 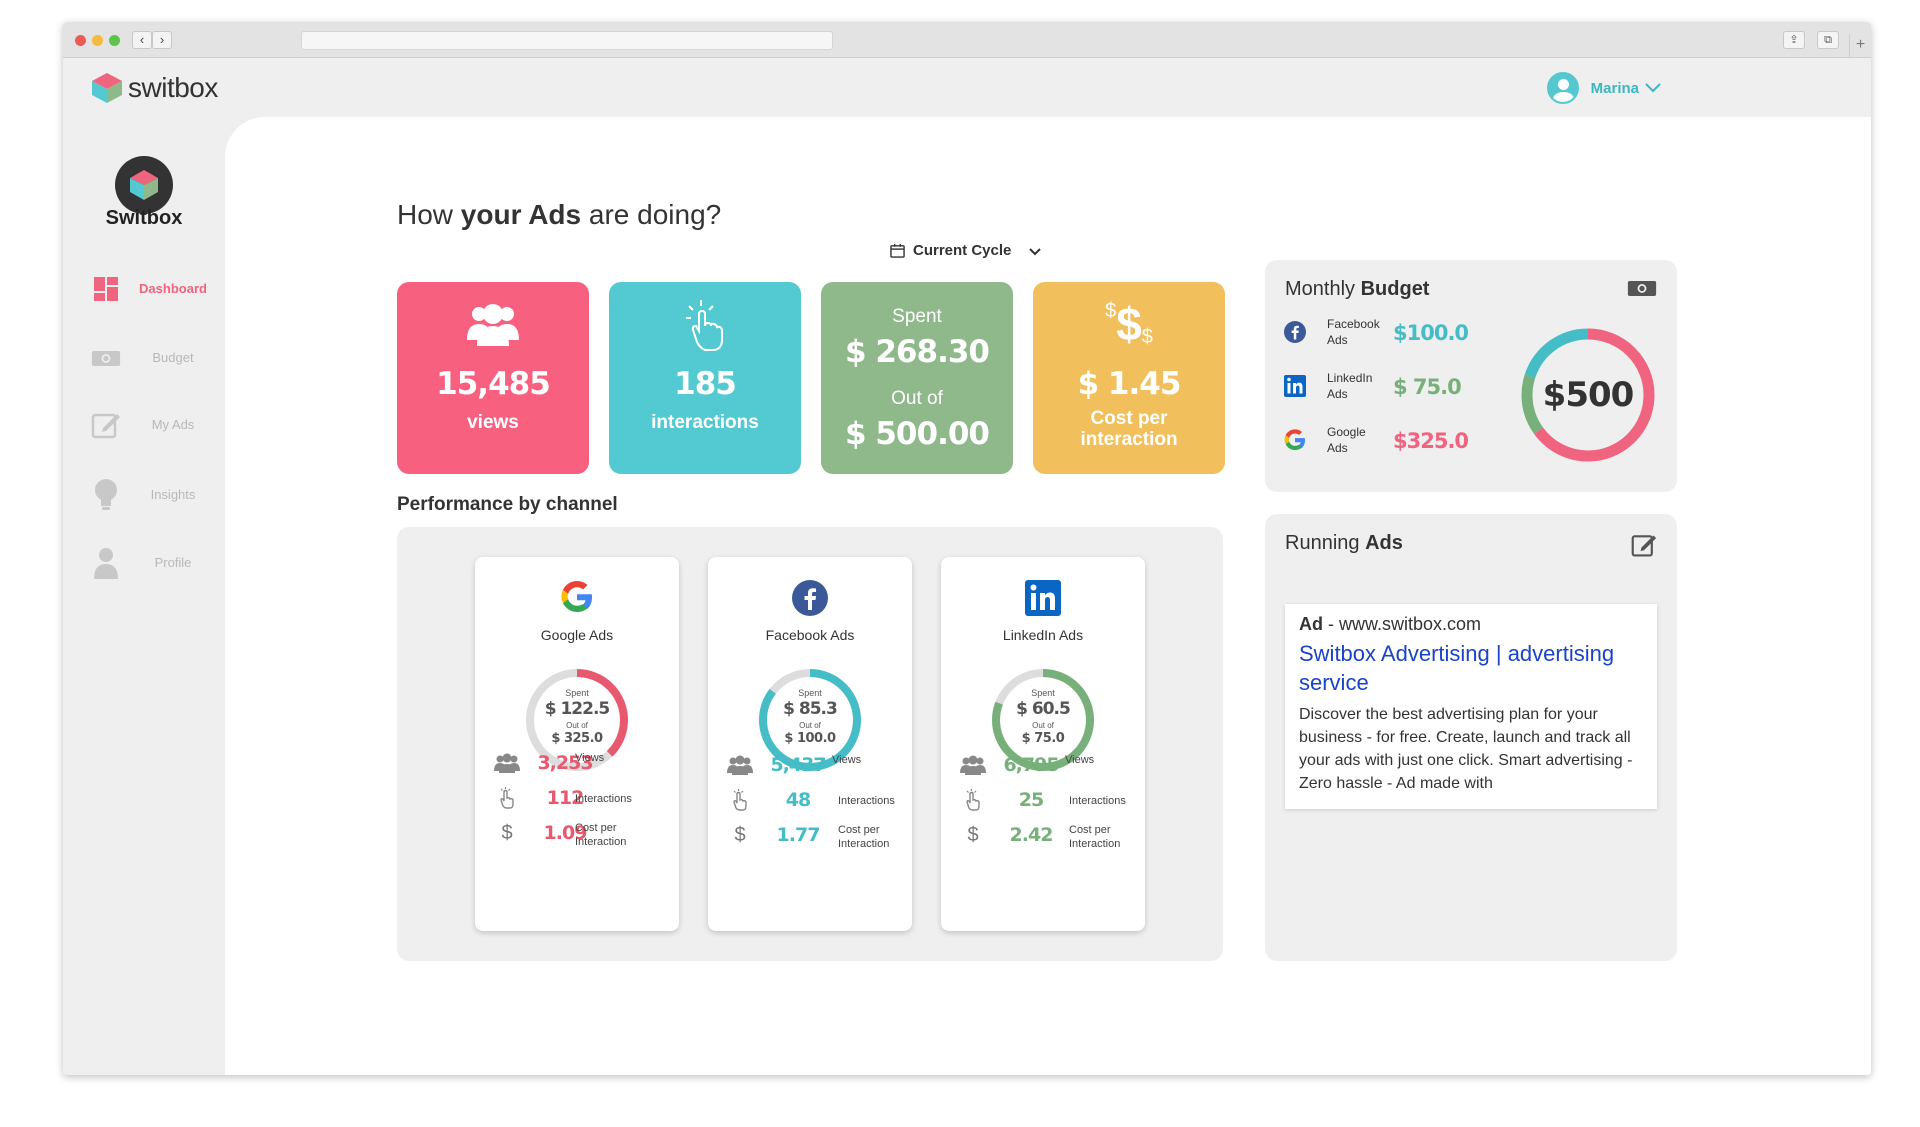 What do you see at coordinates (810, 635) in the screenshot?
I see `channel-name: Facebook Ads` at bounding box center [810, 635].